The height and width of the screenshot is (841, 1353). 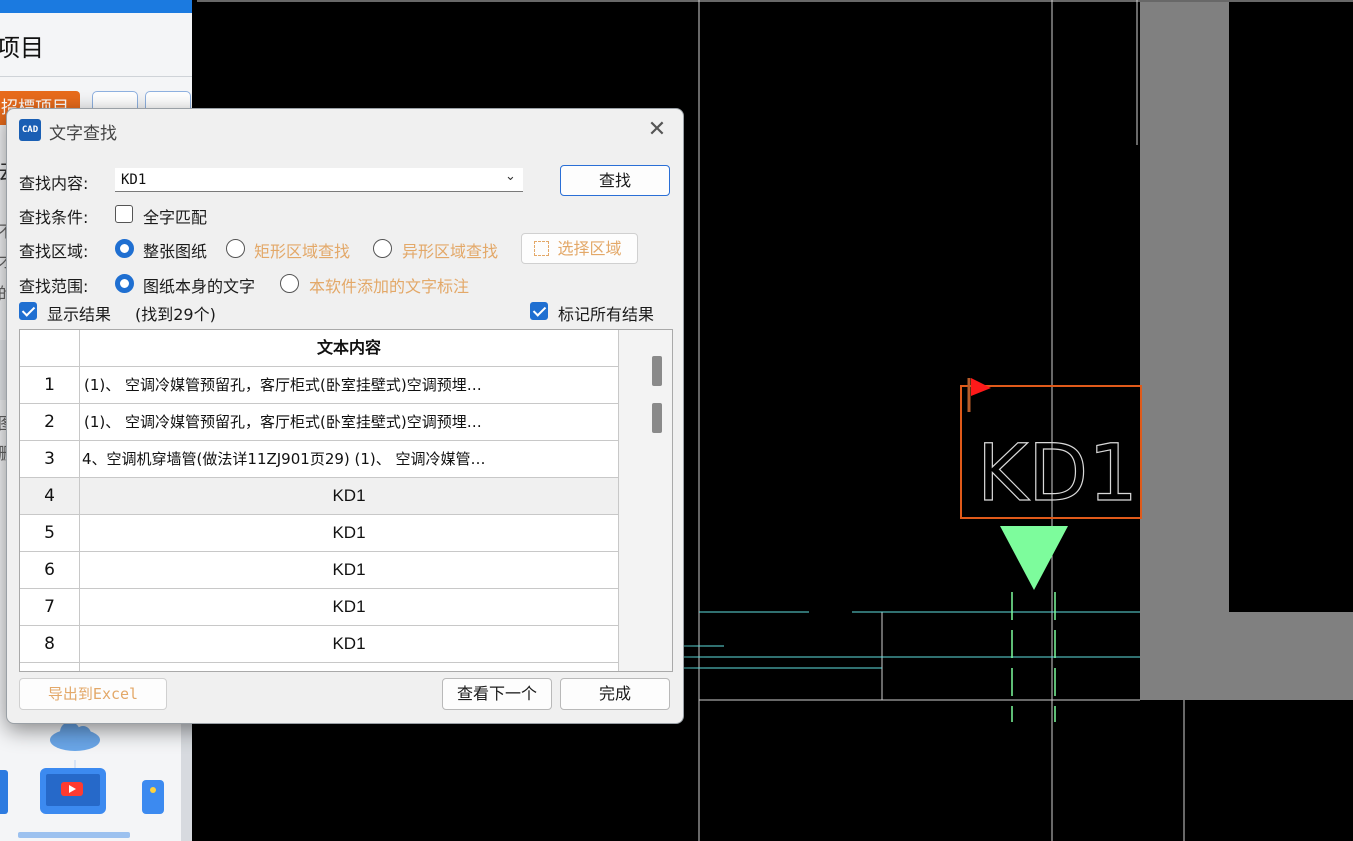 What do you see at coordinates (657, 130) in the screenshot?
I see `close-icon: ✕` at bounding box center [657, 130].